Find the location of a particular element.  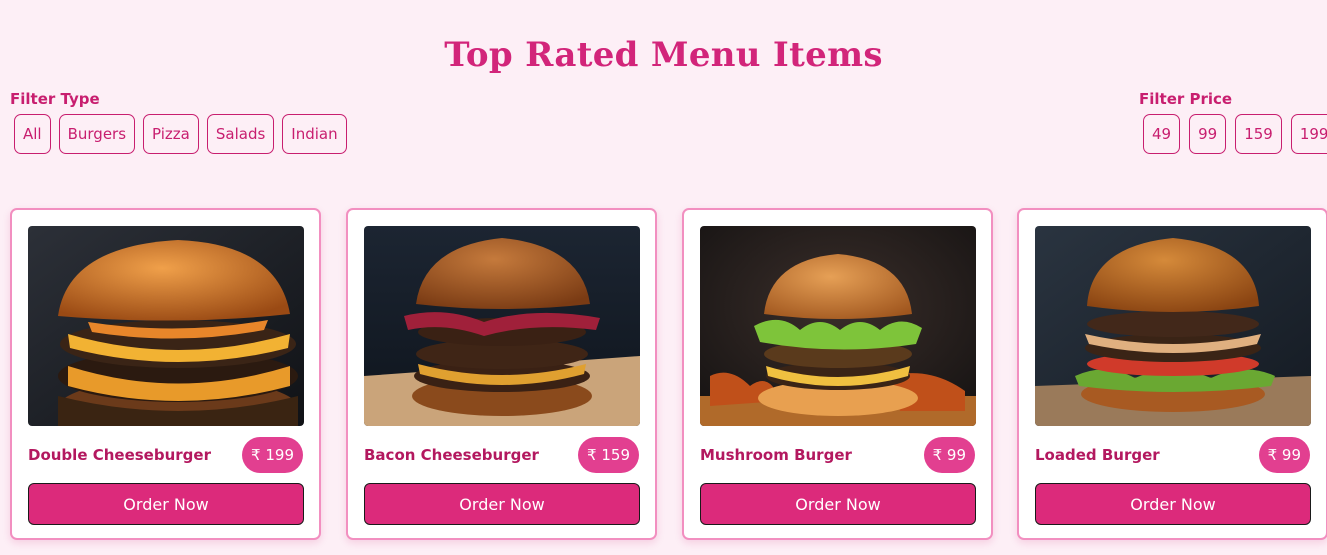

double-cheeseburger-photo is located at coordinates (166, 326).